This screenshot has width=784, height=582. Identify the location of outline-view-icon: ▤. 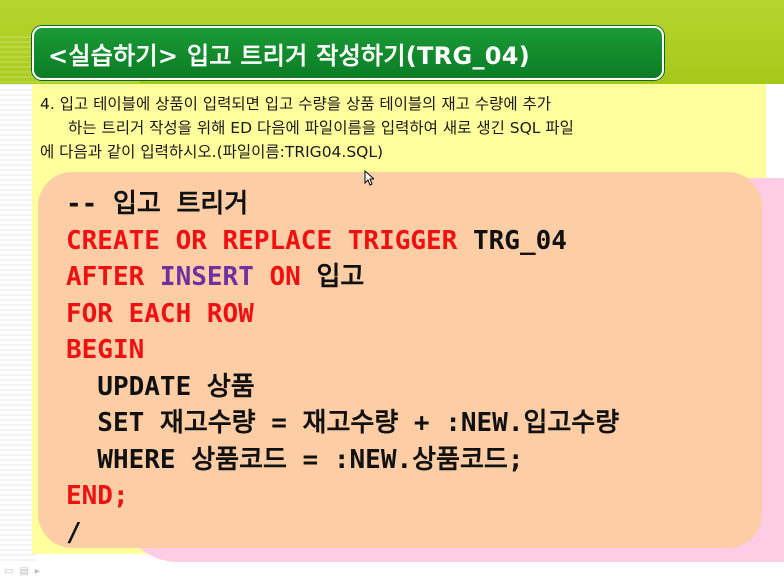
(23, 571).